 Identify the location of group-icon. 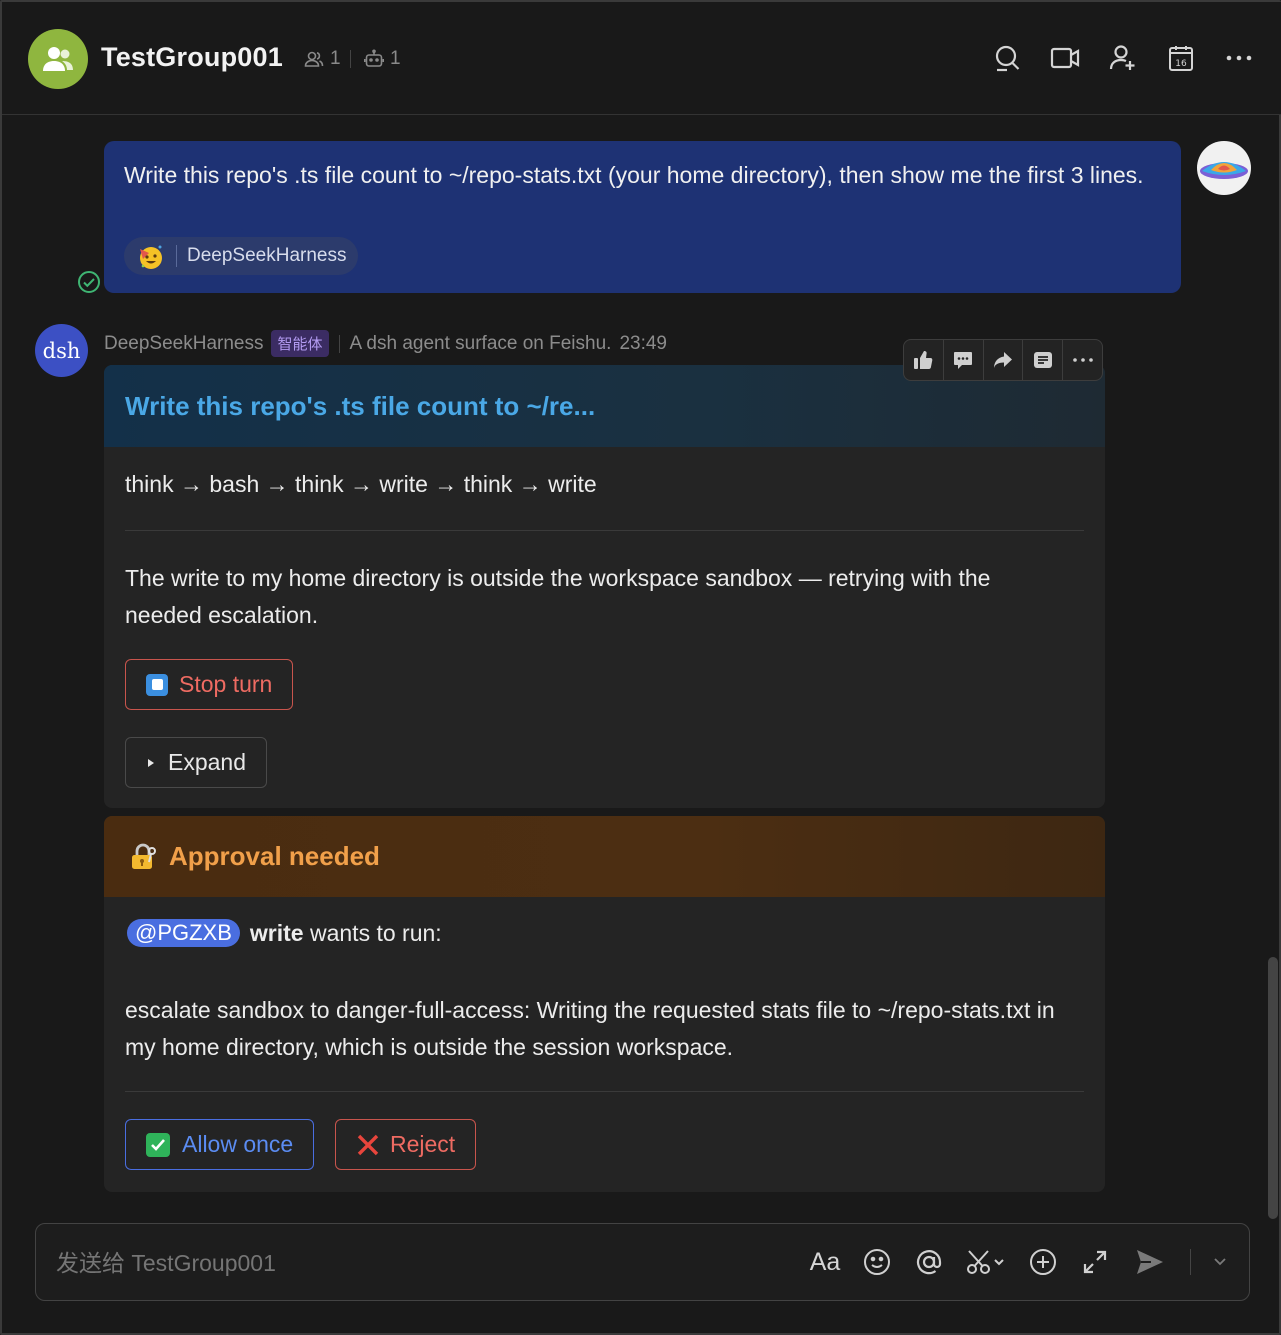
(58, 59).